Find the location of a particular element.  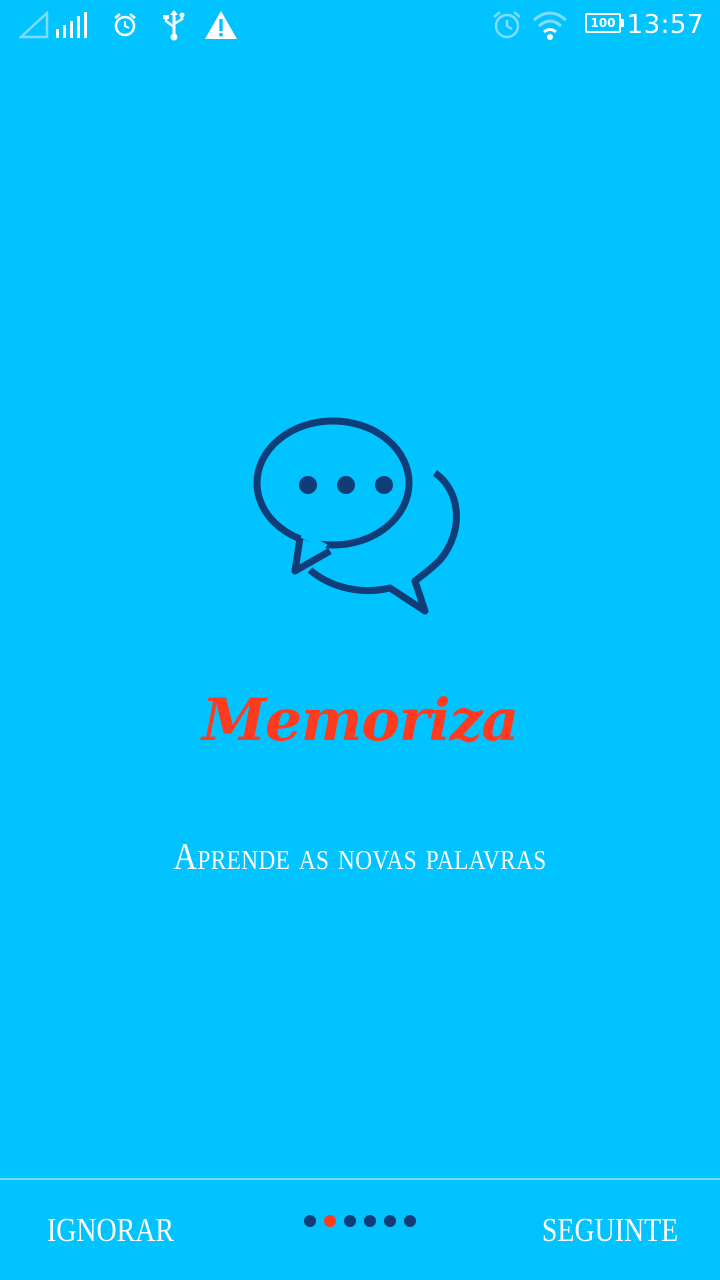

bottom-divider is located at coordinates (360, 1179).